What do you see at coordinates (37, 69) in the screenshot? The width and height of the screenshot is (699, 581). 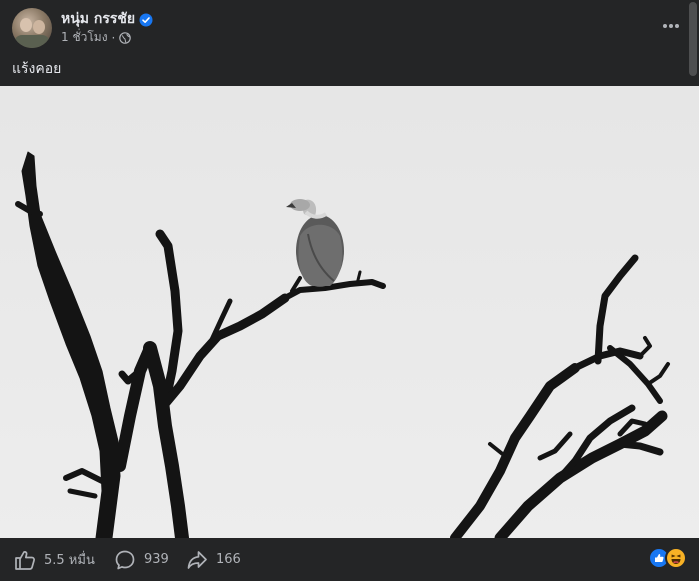 I see `post-caption: แร้งคอย` at bounding box center [37, 69].